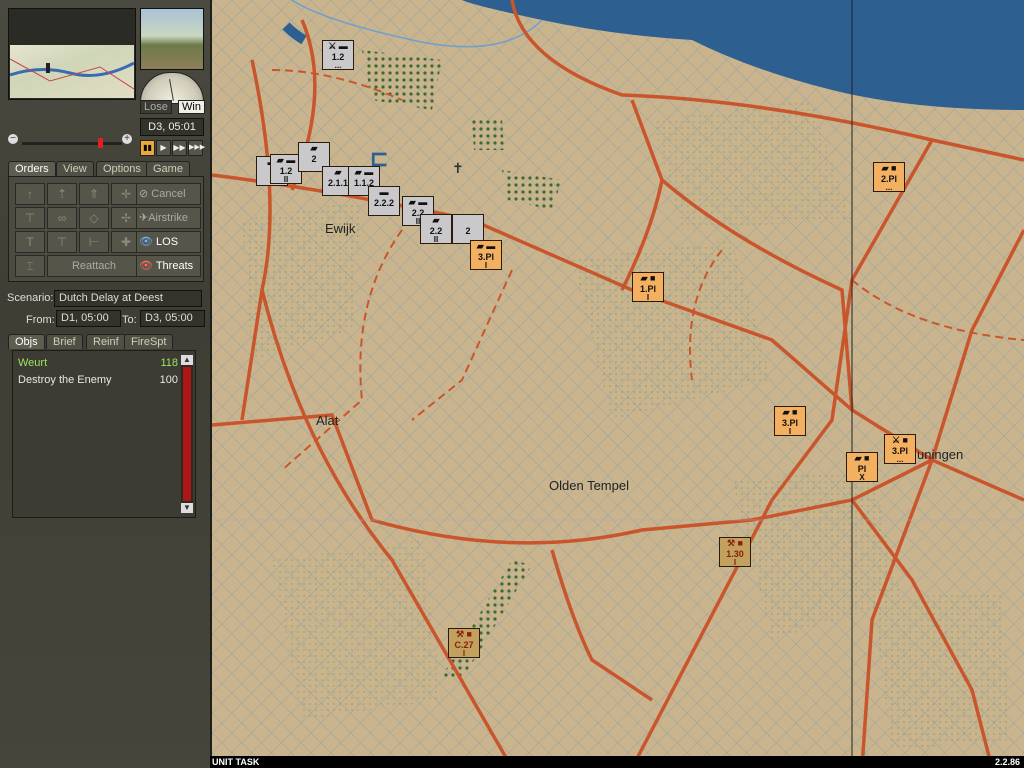  What do you see at coordinates (168, 194) in the screenshot?
I see `cancel-button: ⊘ Cancel` at bounding box center [168, 194].